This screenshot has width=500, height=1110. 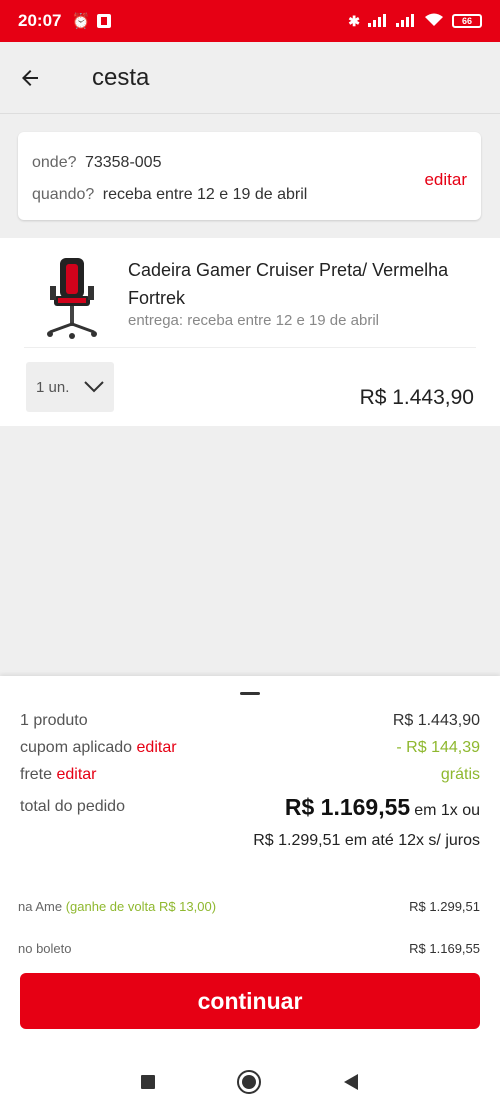 I want to click on coupon-discount: - R$ 144,39, so click(x=438, y=747).